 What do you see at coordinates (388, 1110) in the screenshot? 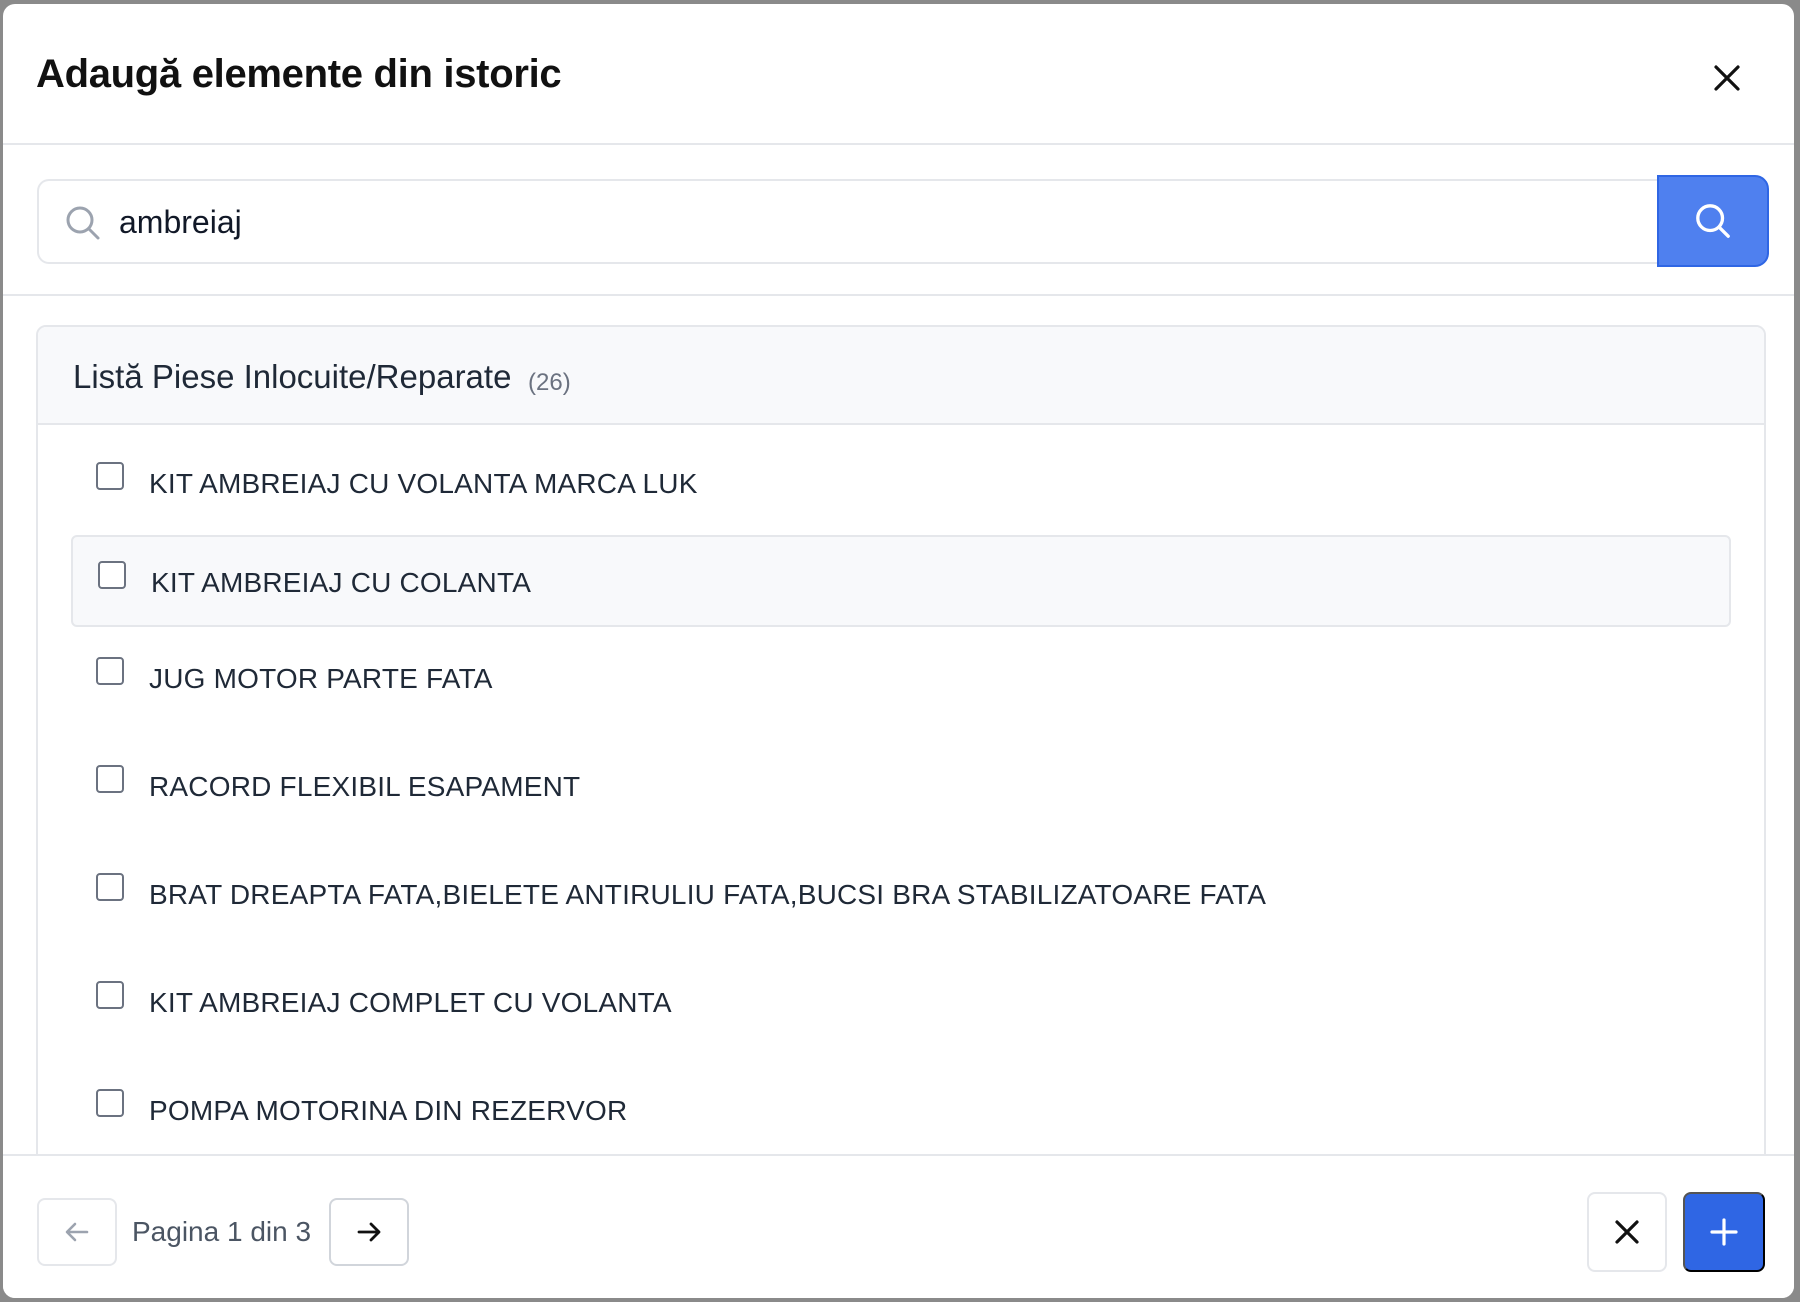
I see `item-label: POMPA MOTORINA DIN REZERVOR` at bounding box center [388, 1110].